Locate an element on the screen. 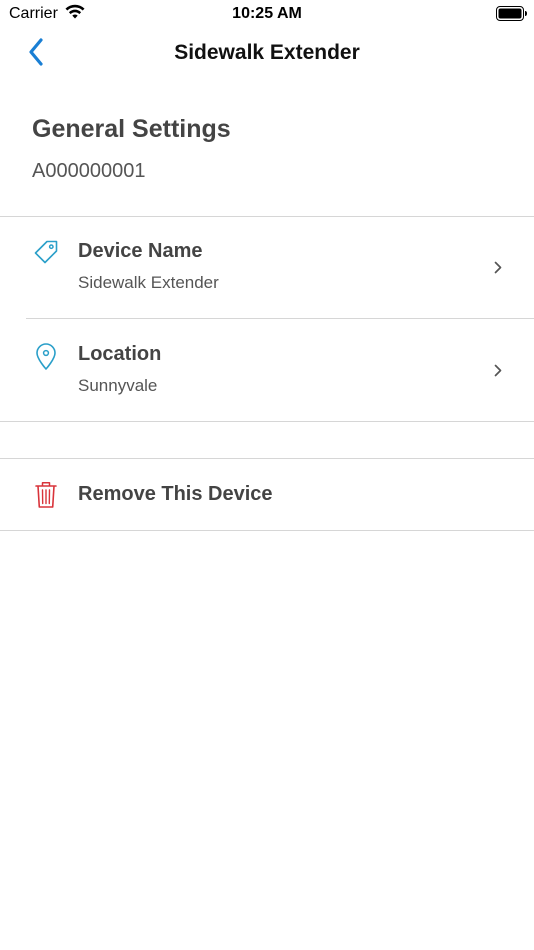  clock: 10:25 AM is located at coordinates (267, 13).